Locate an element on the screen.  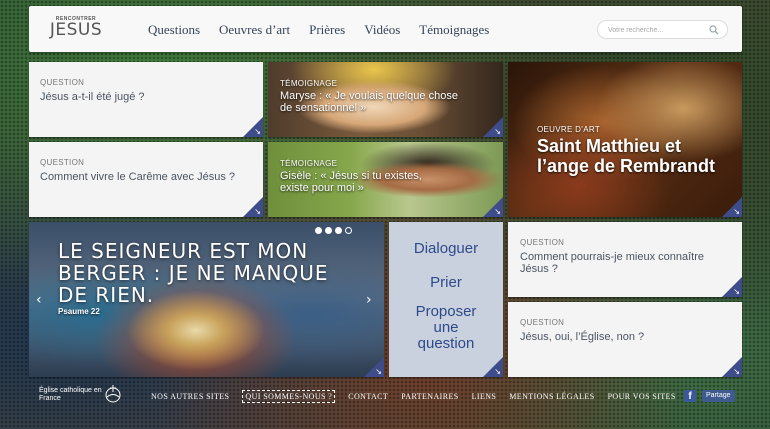
search-icon is located at coordinates (714, 30).